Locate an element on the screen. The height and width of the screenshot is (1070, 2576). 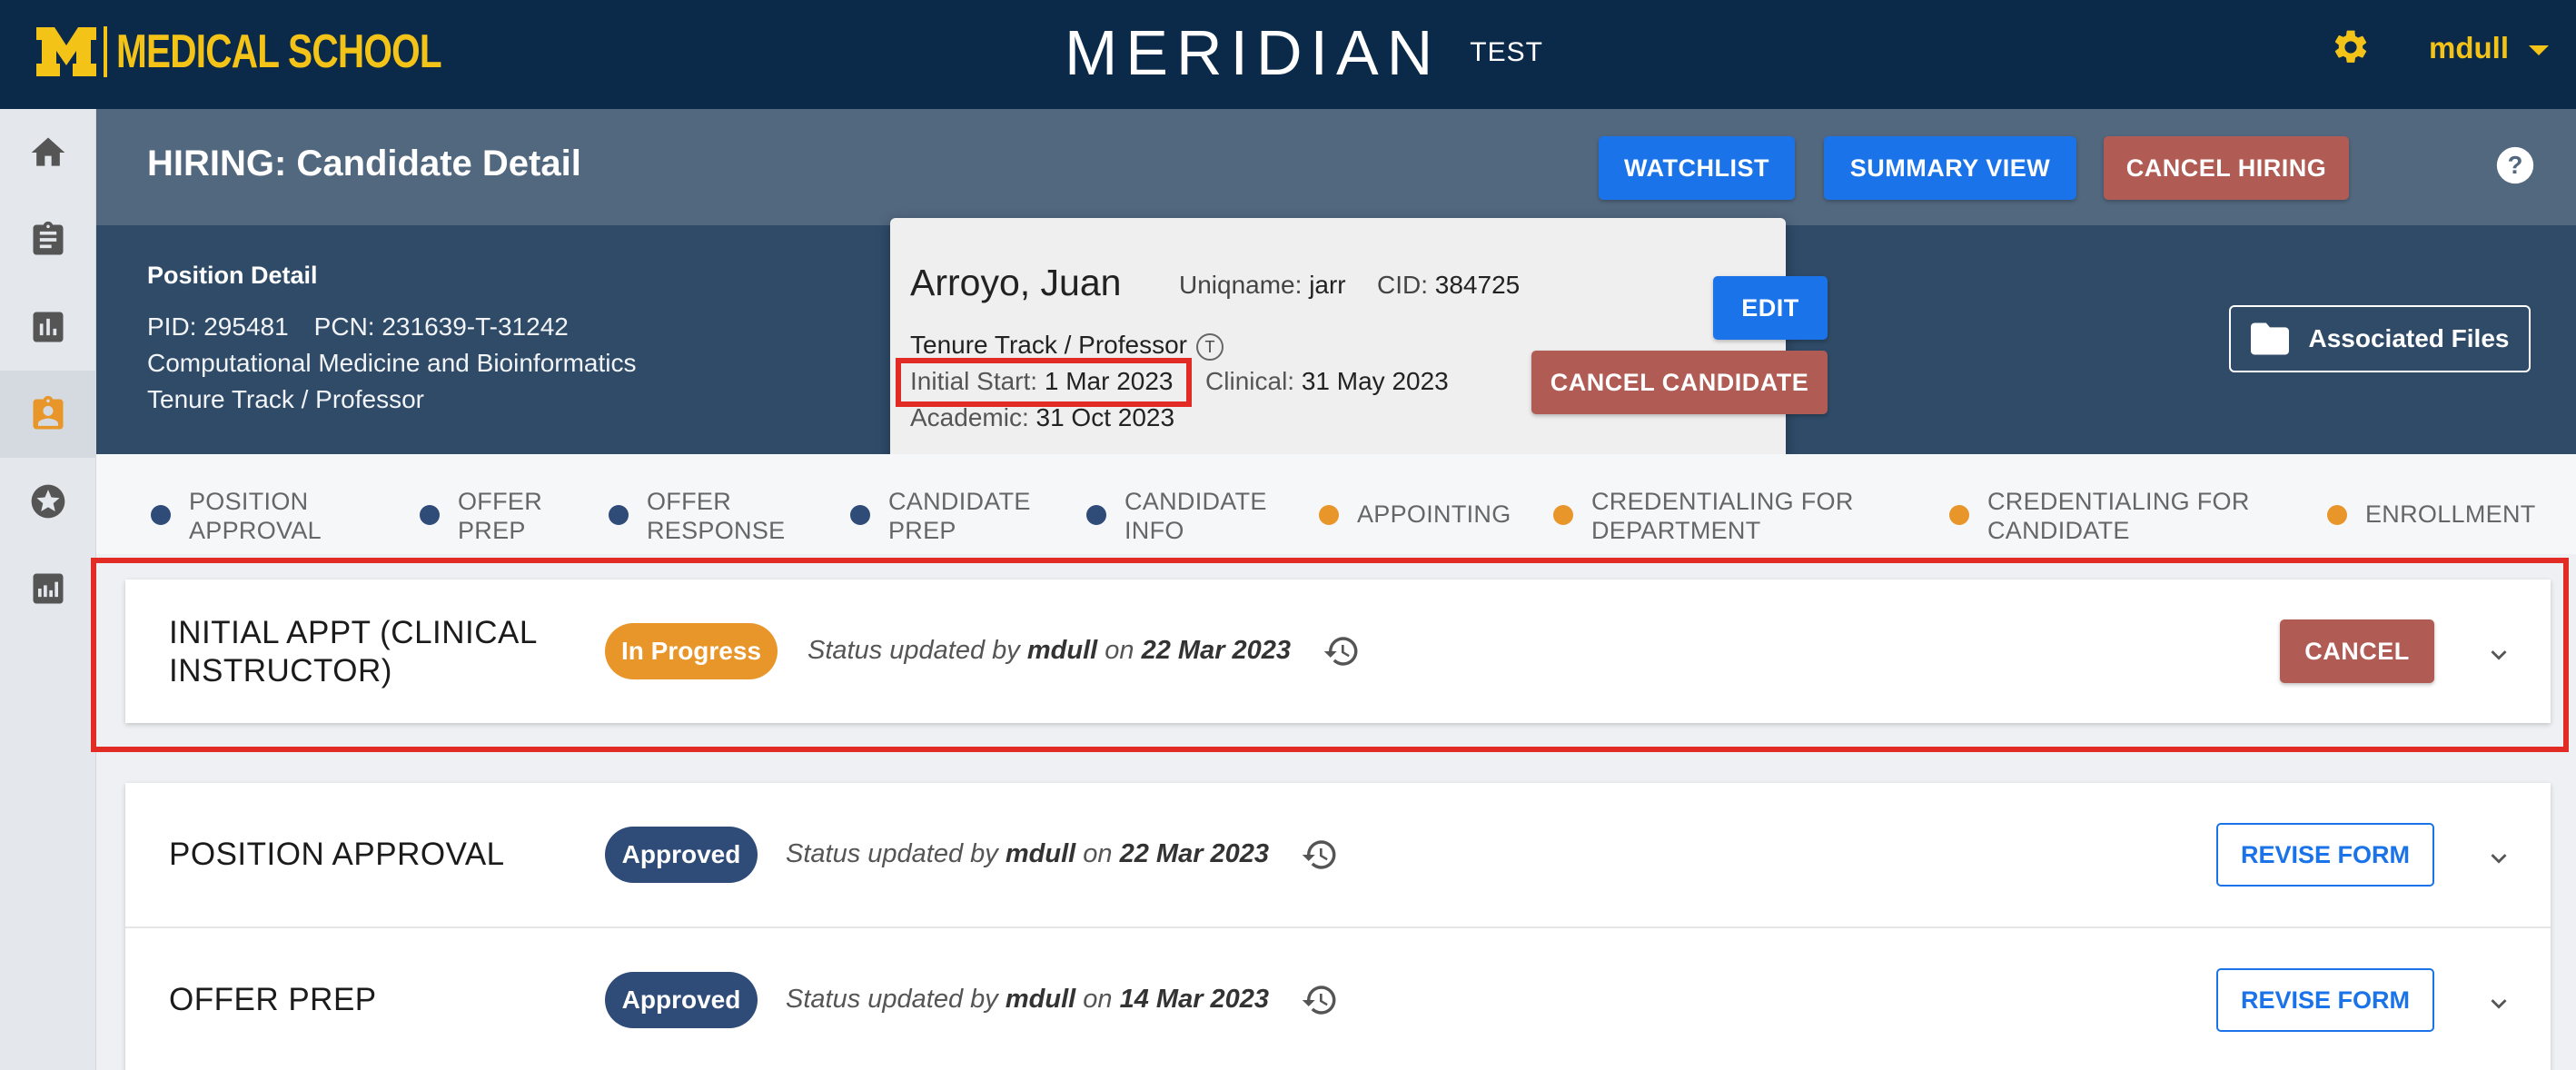
sidebar-item-clipboard is located at coordinates (48, 239).